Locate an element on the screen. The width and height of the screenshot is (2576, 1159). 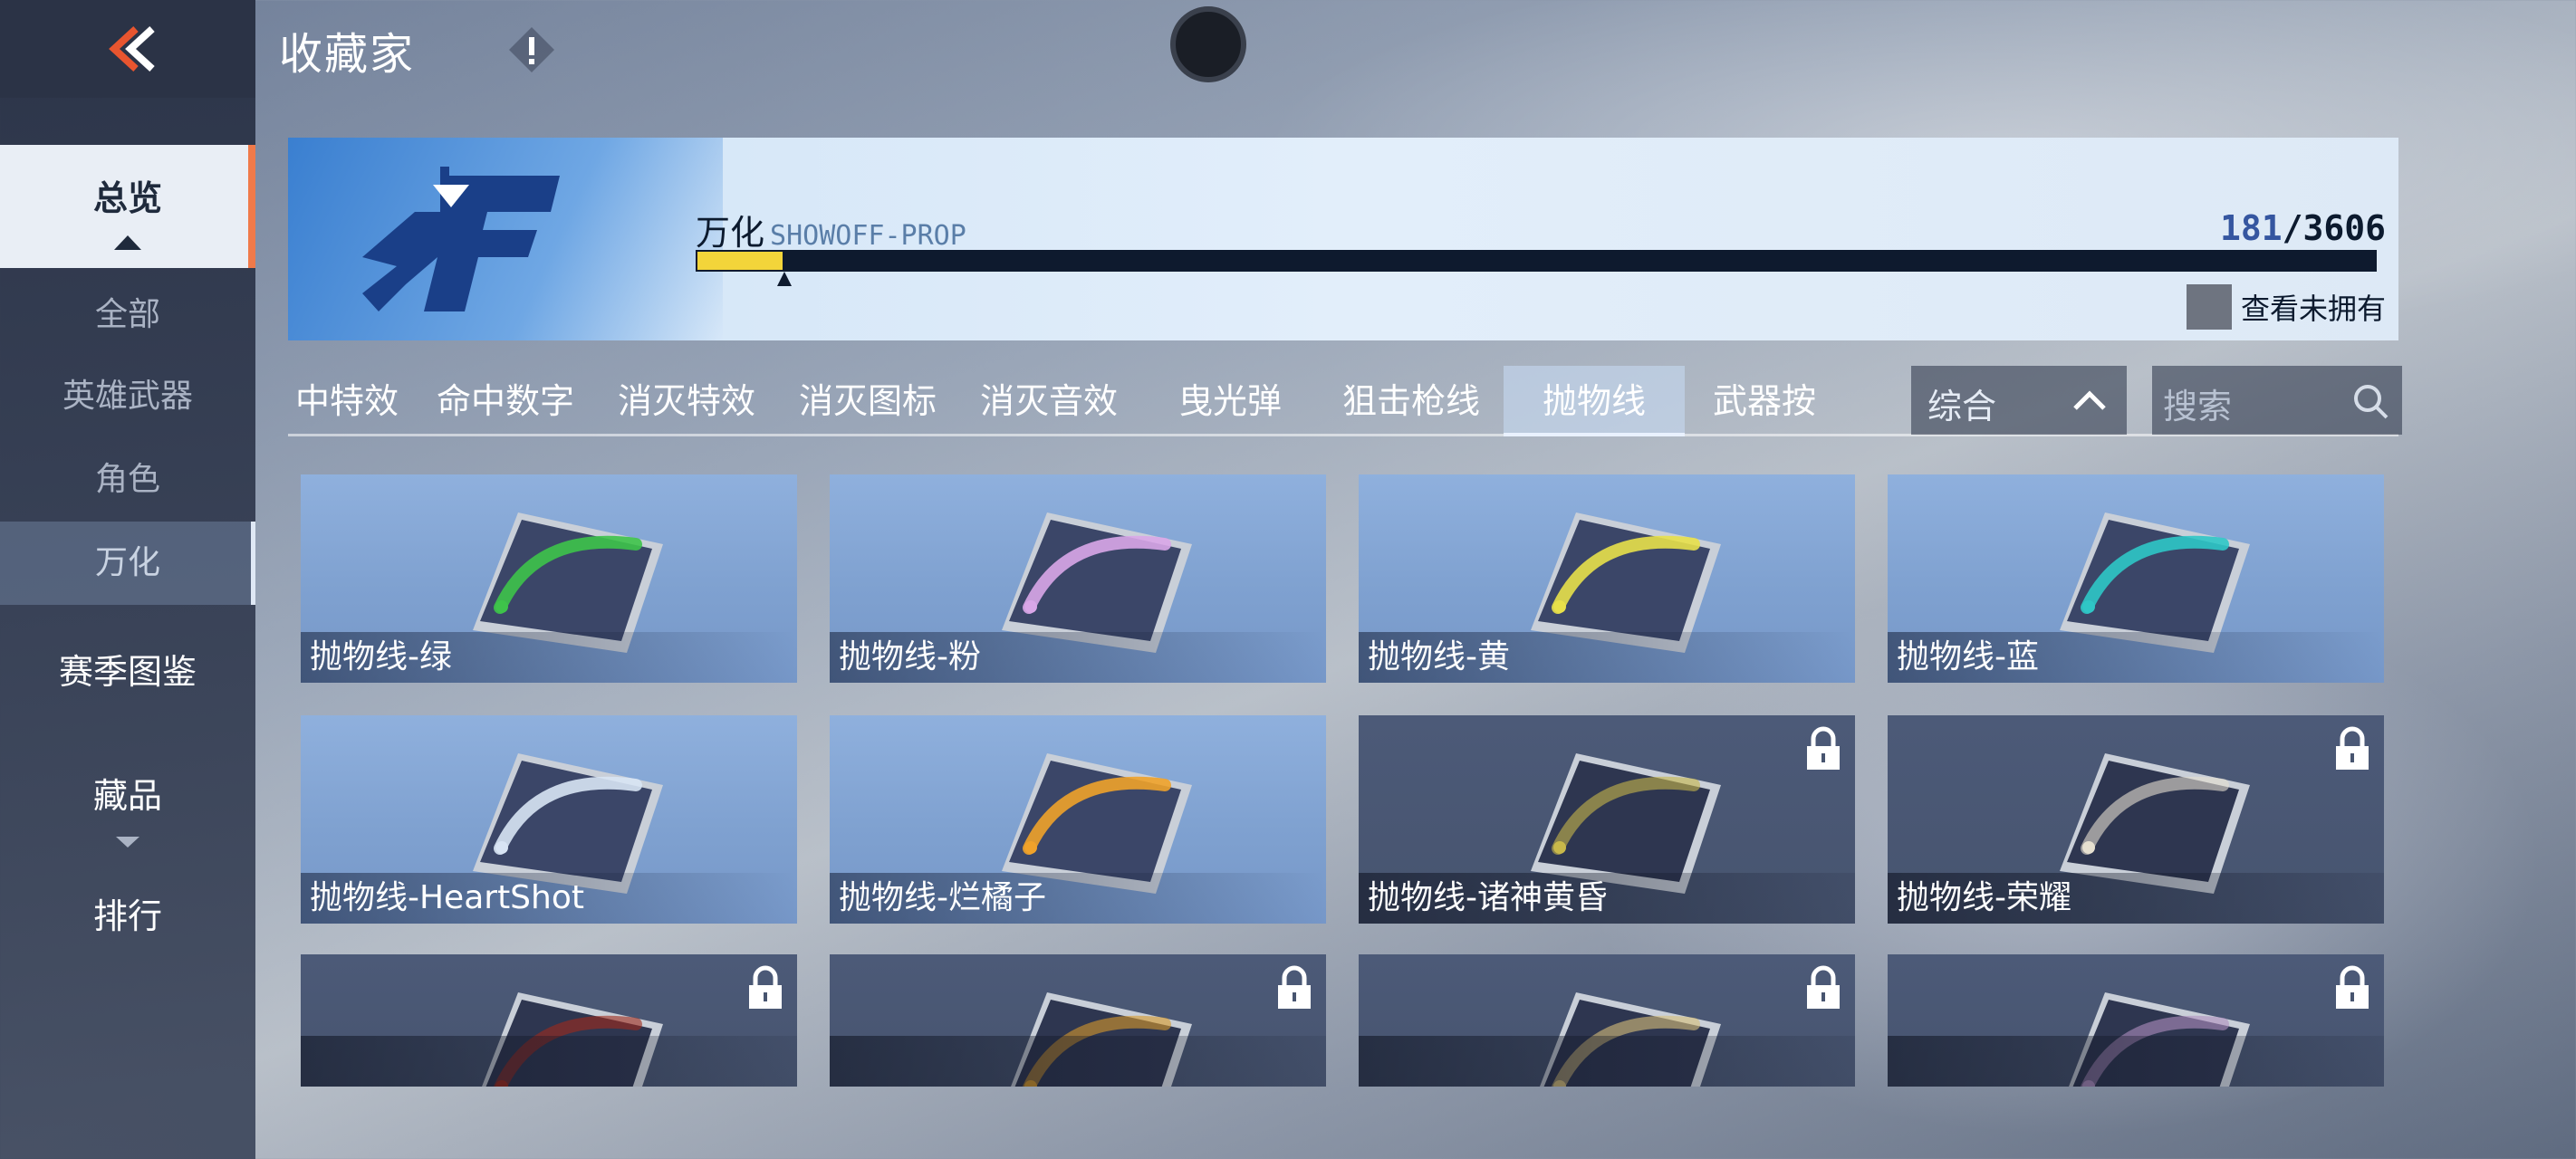
back-button is located at coordinates (127, 49).